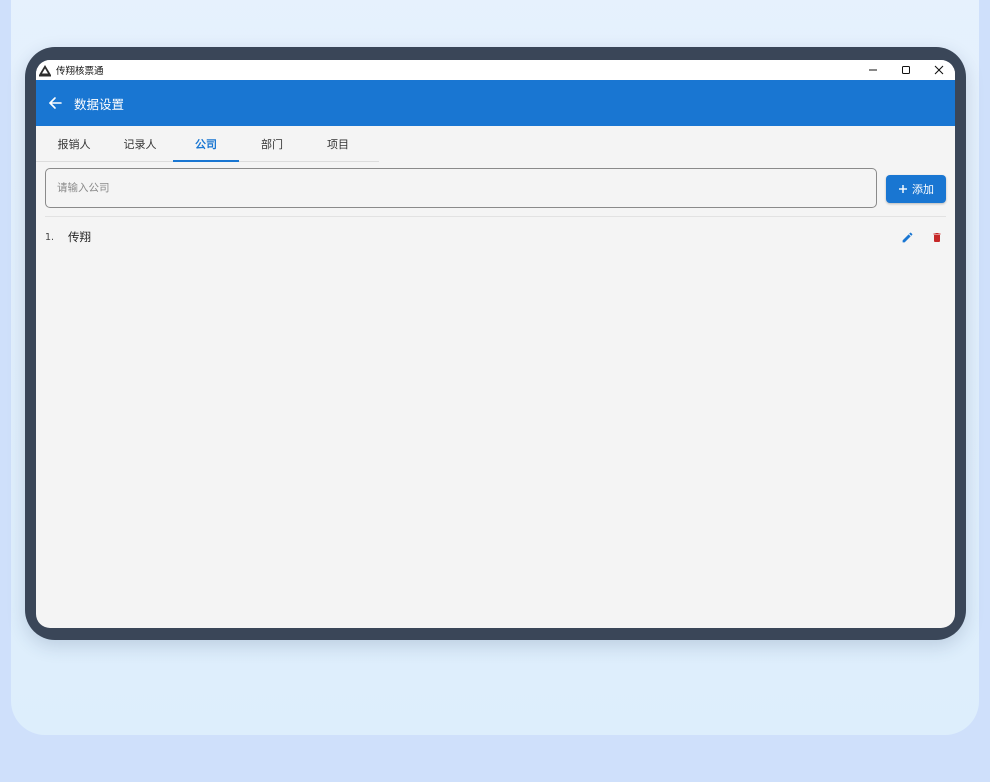 The width and height of the screenshot is (990, 782). Describe the element at coordinates (50, 237) in the screenshot. I see `item-index: 1.` at that location.